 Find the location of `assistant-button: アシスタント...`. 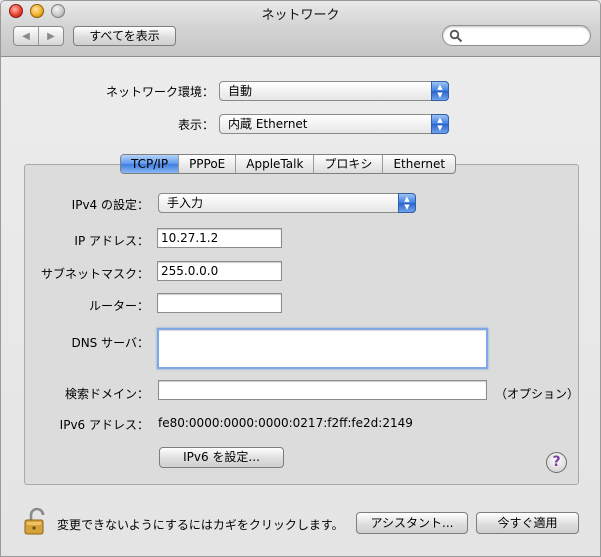

assistant-button: アシスタント... is located at coordinates (412, 523).